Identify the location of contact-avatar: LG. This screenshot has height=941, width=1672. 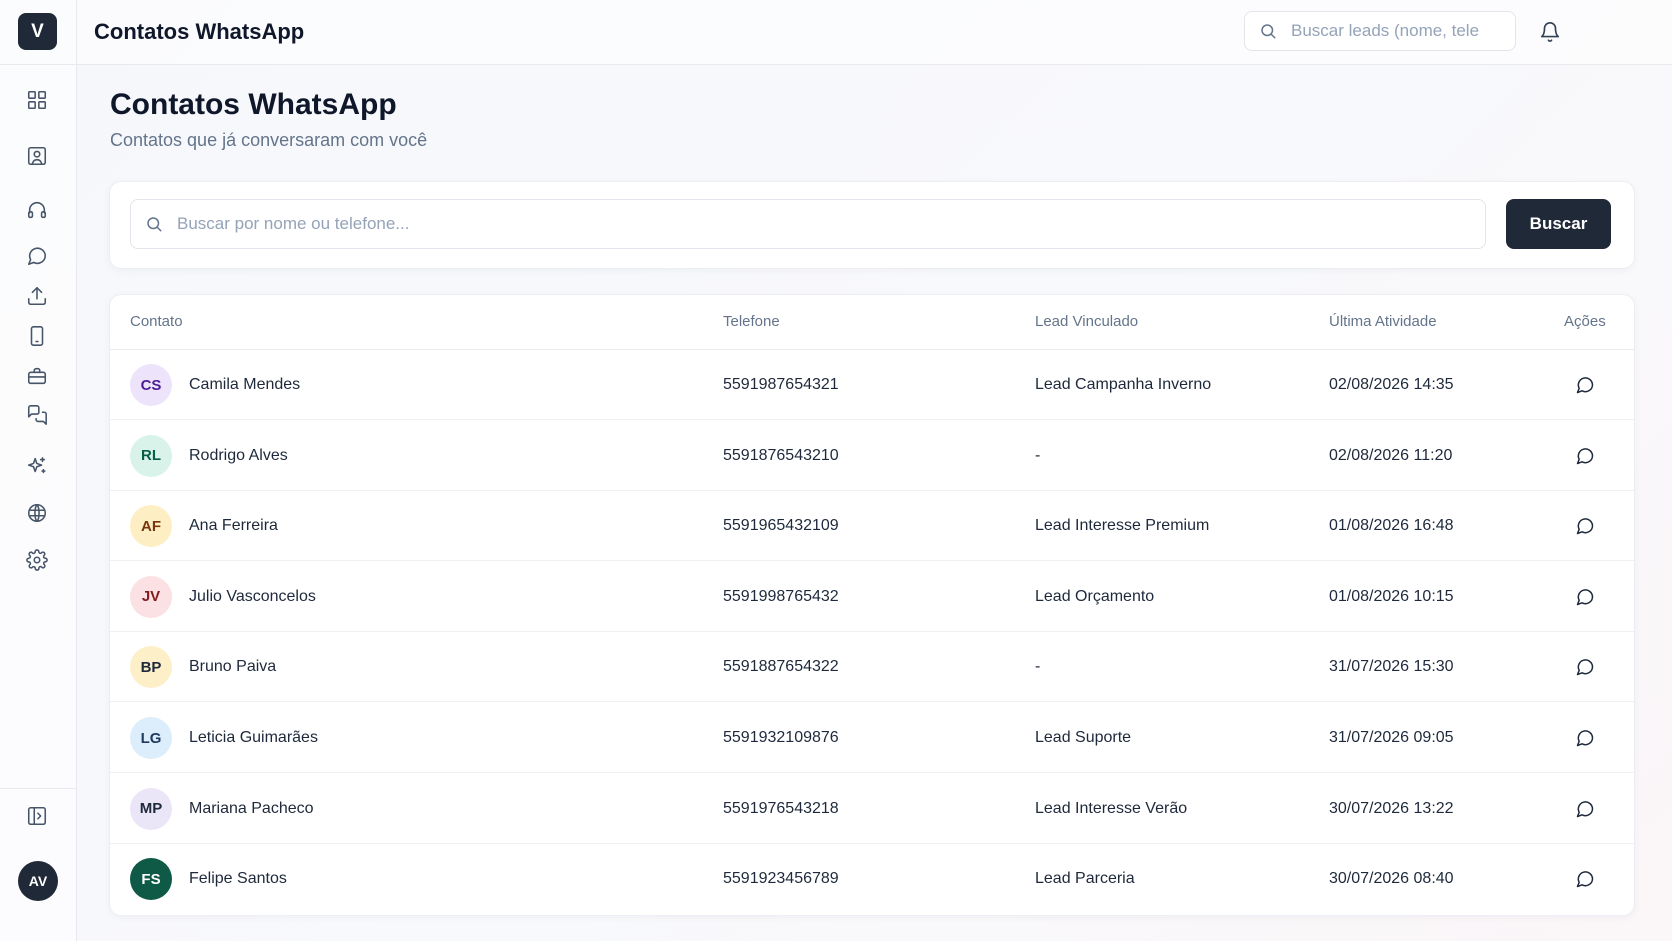
(151, 738).